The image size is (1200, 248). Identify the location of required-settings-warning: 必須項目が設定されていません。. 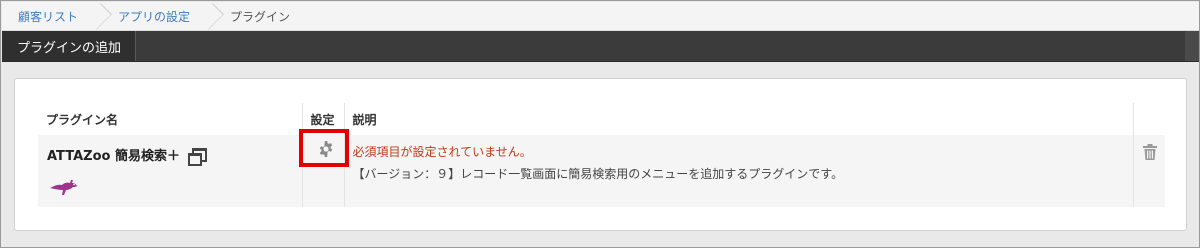
(442, 152).